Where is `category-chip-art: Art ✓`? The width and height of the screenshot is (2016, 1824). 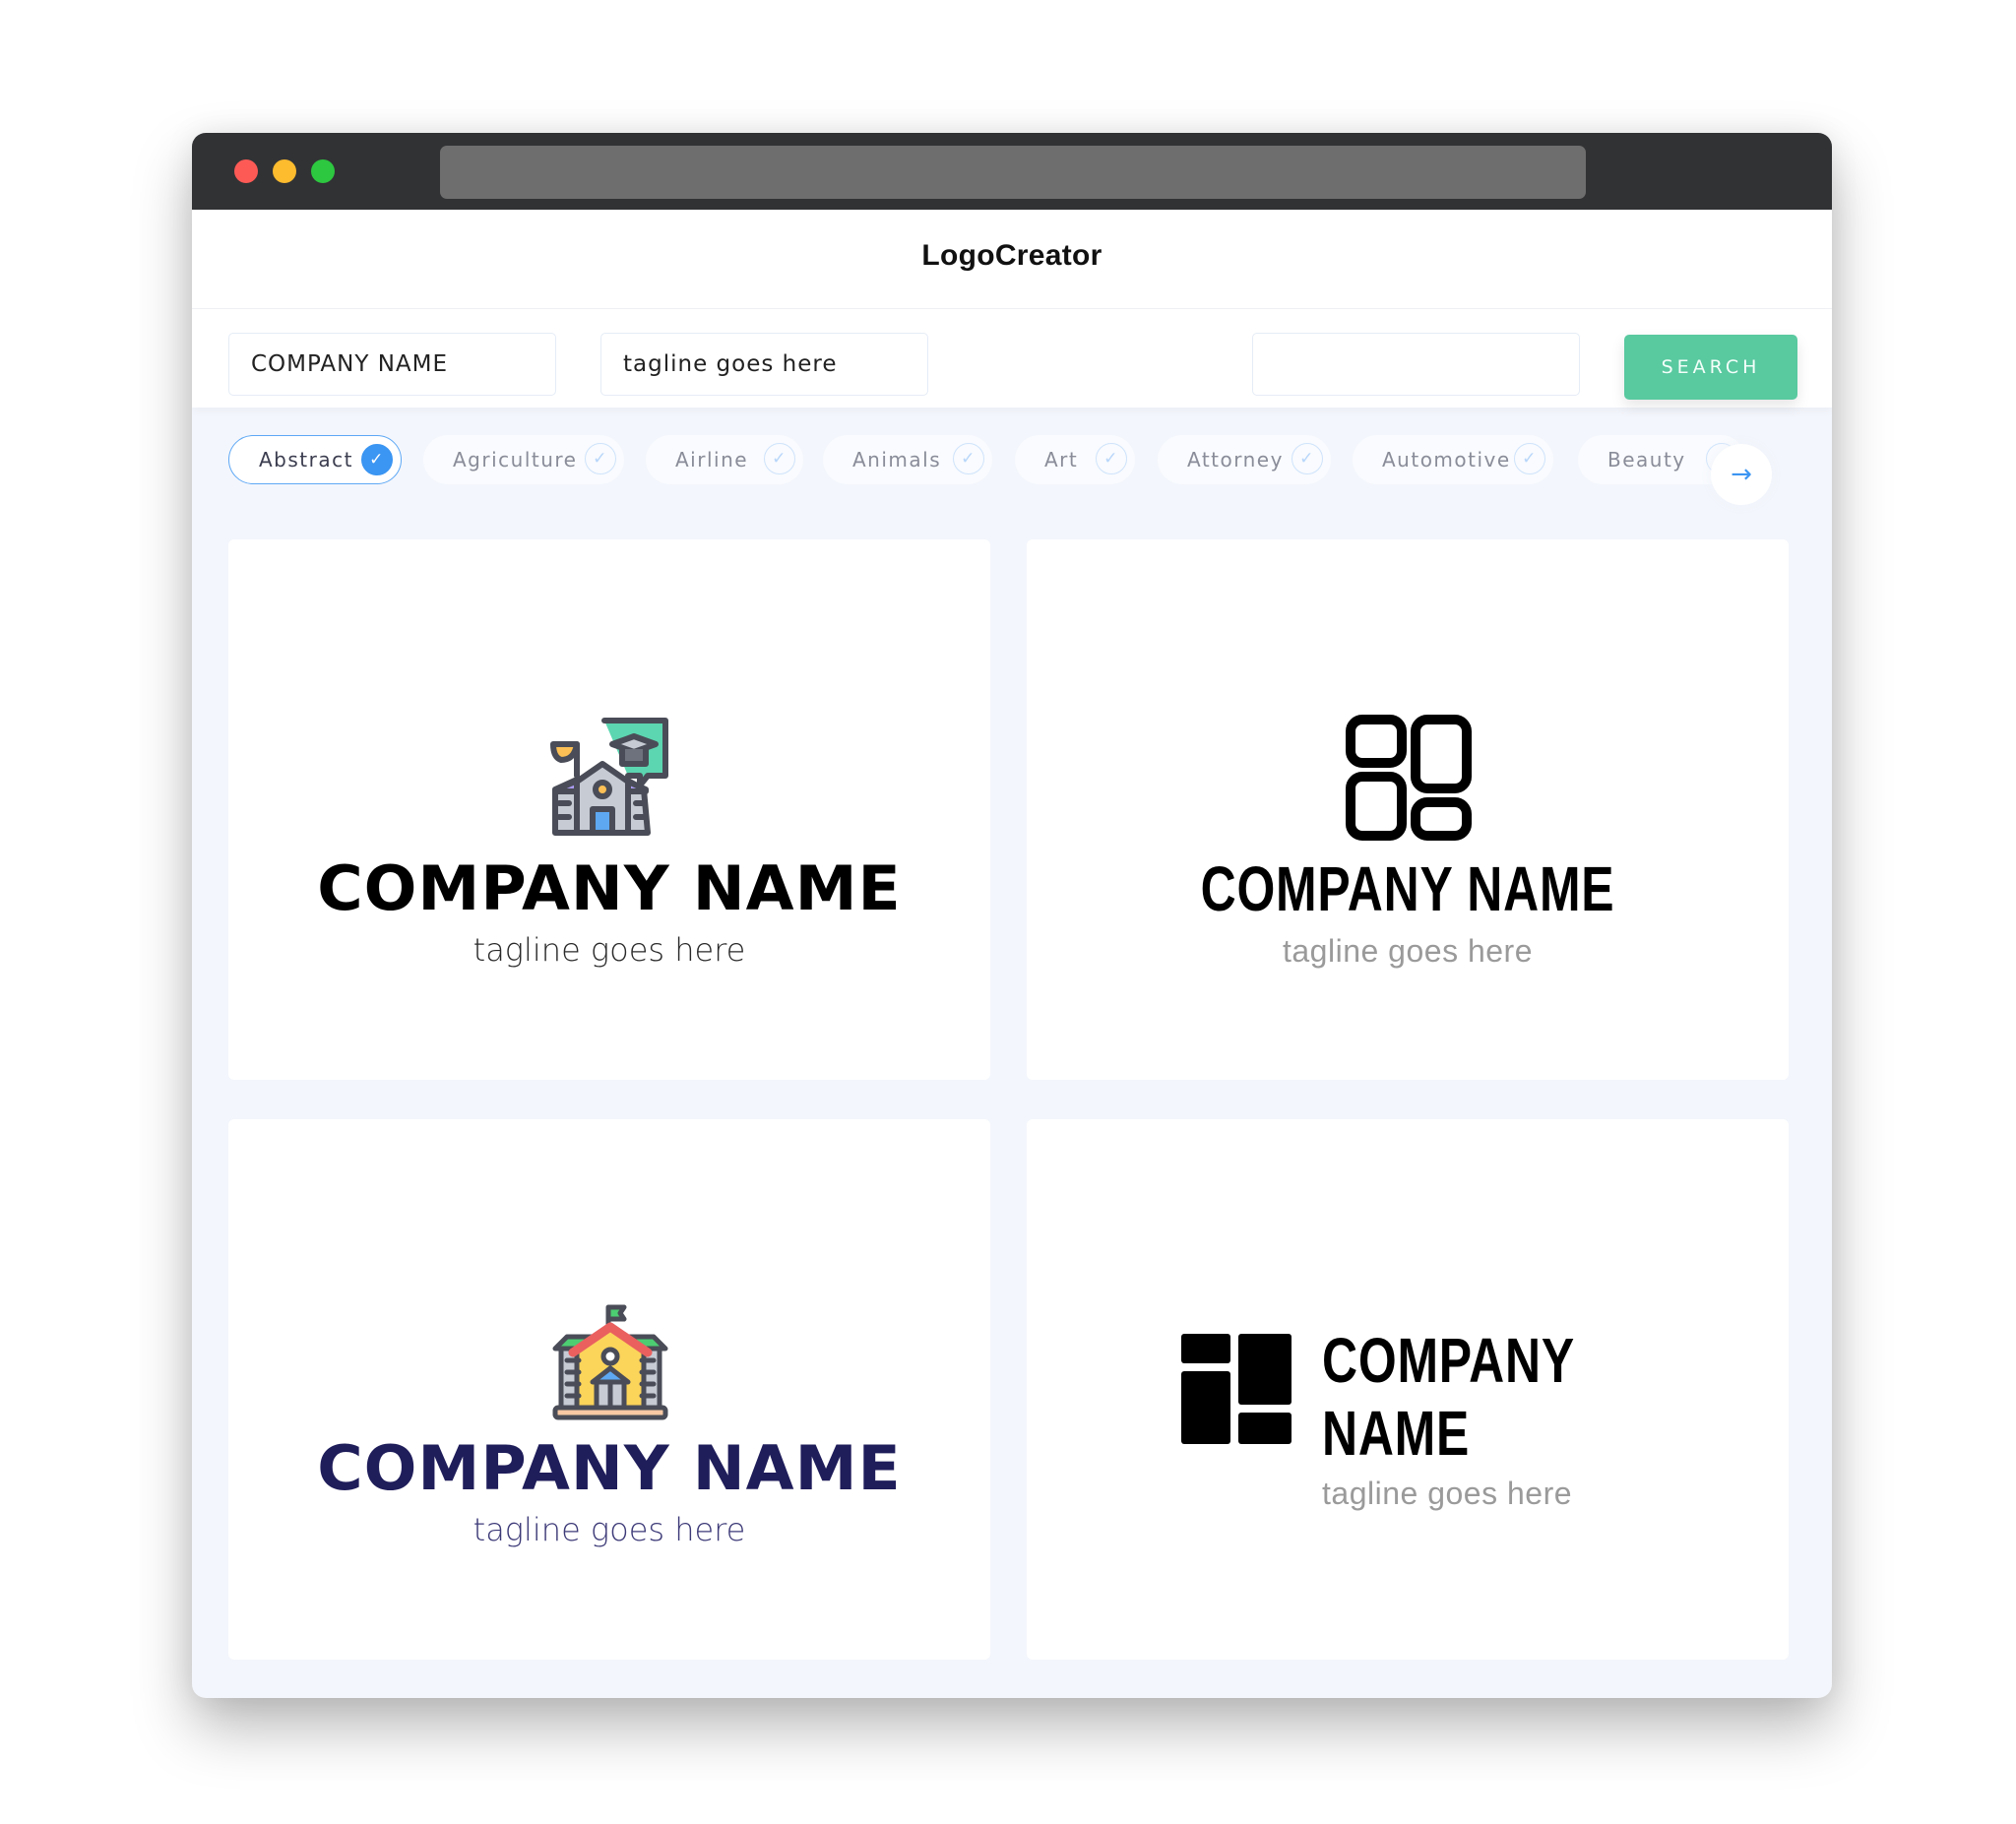
category-chip-art: Art ✓ is located at coordinates (1075, 459).